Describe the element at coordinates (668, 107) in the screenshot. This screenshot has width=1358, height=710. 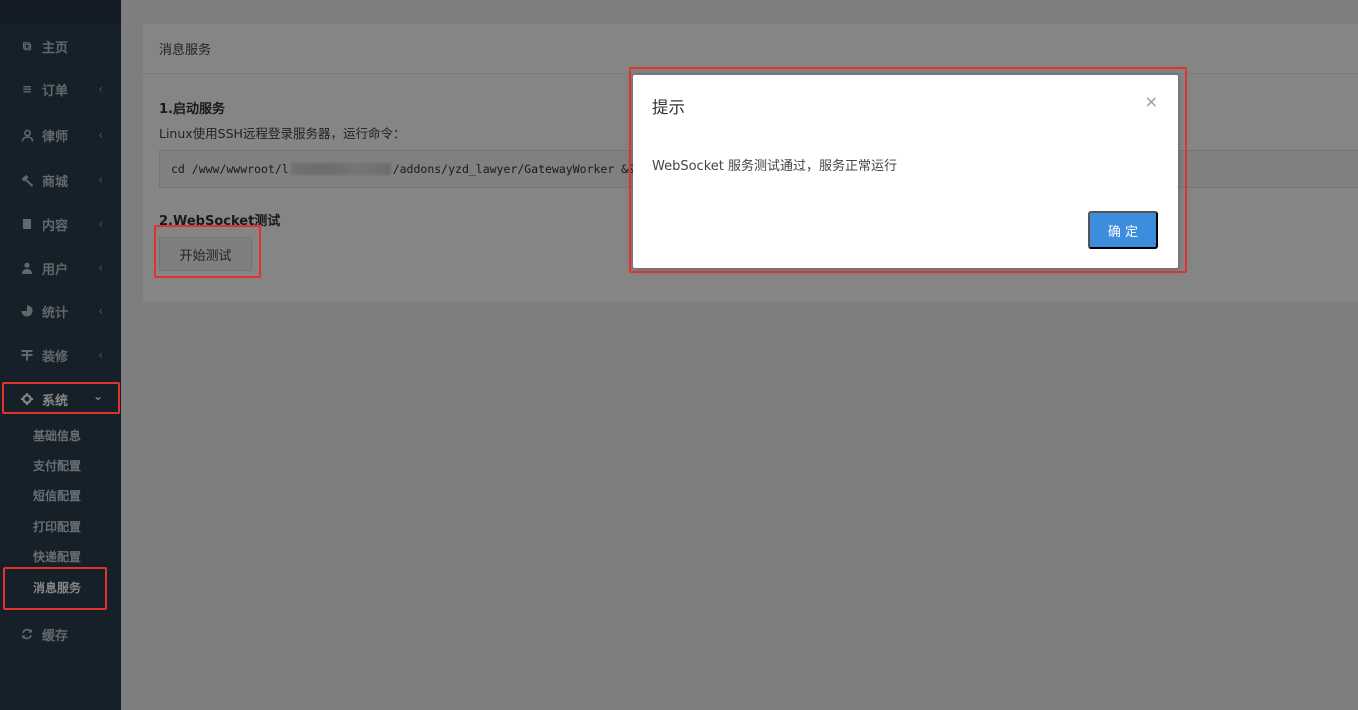
I see `dialog-title: 提示` at that location.